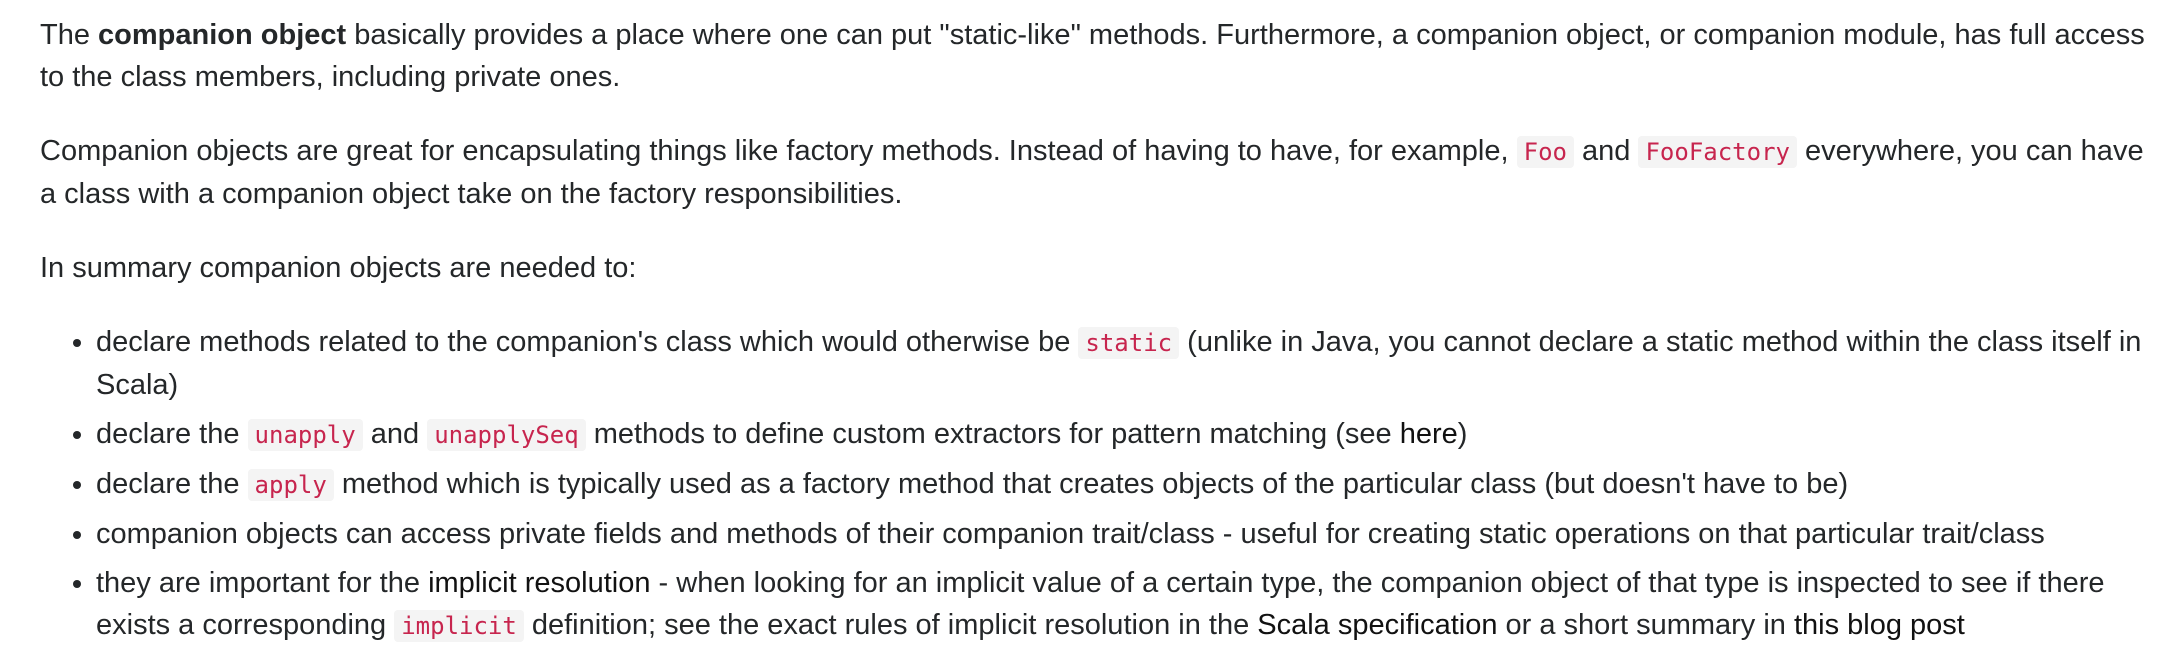  Describe the element at coordinates (290, 485) in the screenshot. I see `inline-code-apply: apply` at that location.